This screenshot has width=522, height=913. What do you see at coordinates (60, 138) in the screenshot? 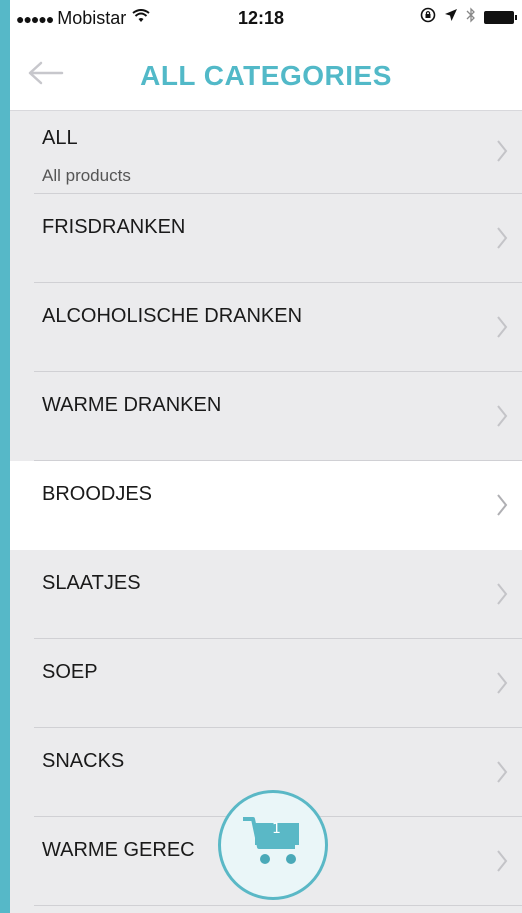
I see `category-label: ALL` at bounding box center [60, 138].